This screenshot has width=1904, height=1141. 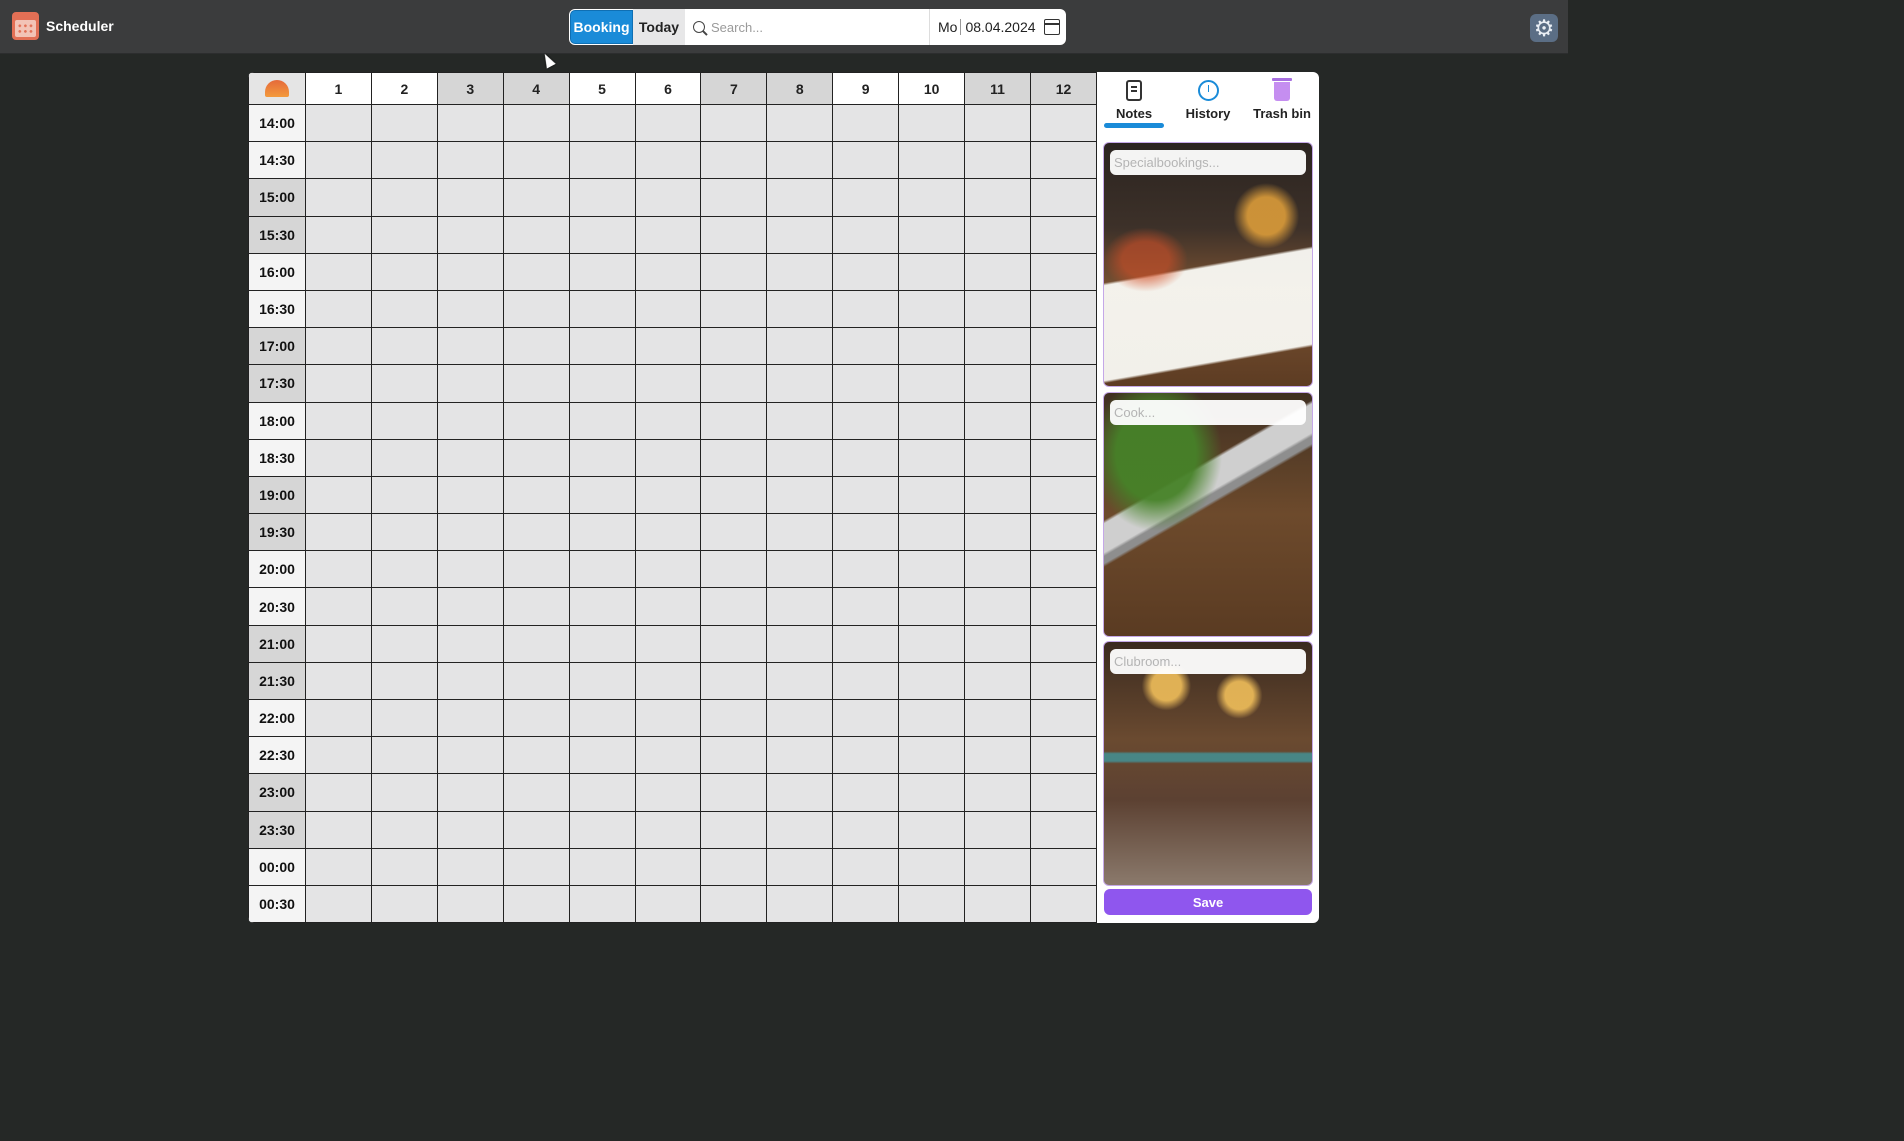 What do you see at coordinates (1051, 27) in the screenshot?
I see `calendar-picker-icon` at bounding box center [1051, 27].